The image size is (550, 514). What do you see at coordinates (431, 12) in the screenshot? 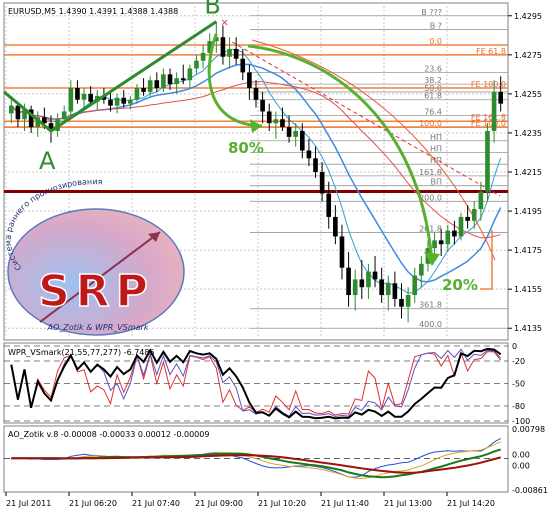
I see `fib-level-label: B ???` at bounding box center [431, 12].